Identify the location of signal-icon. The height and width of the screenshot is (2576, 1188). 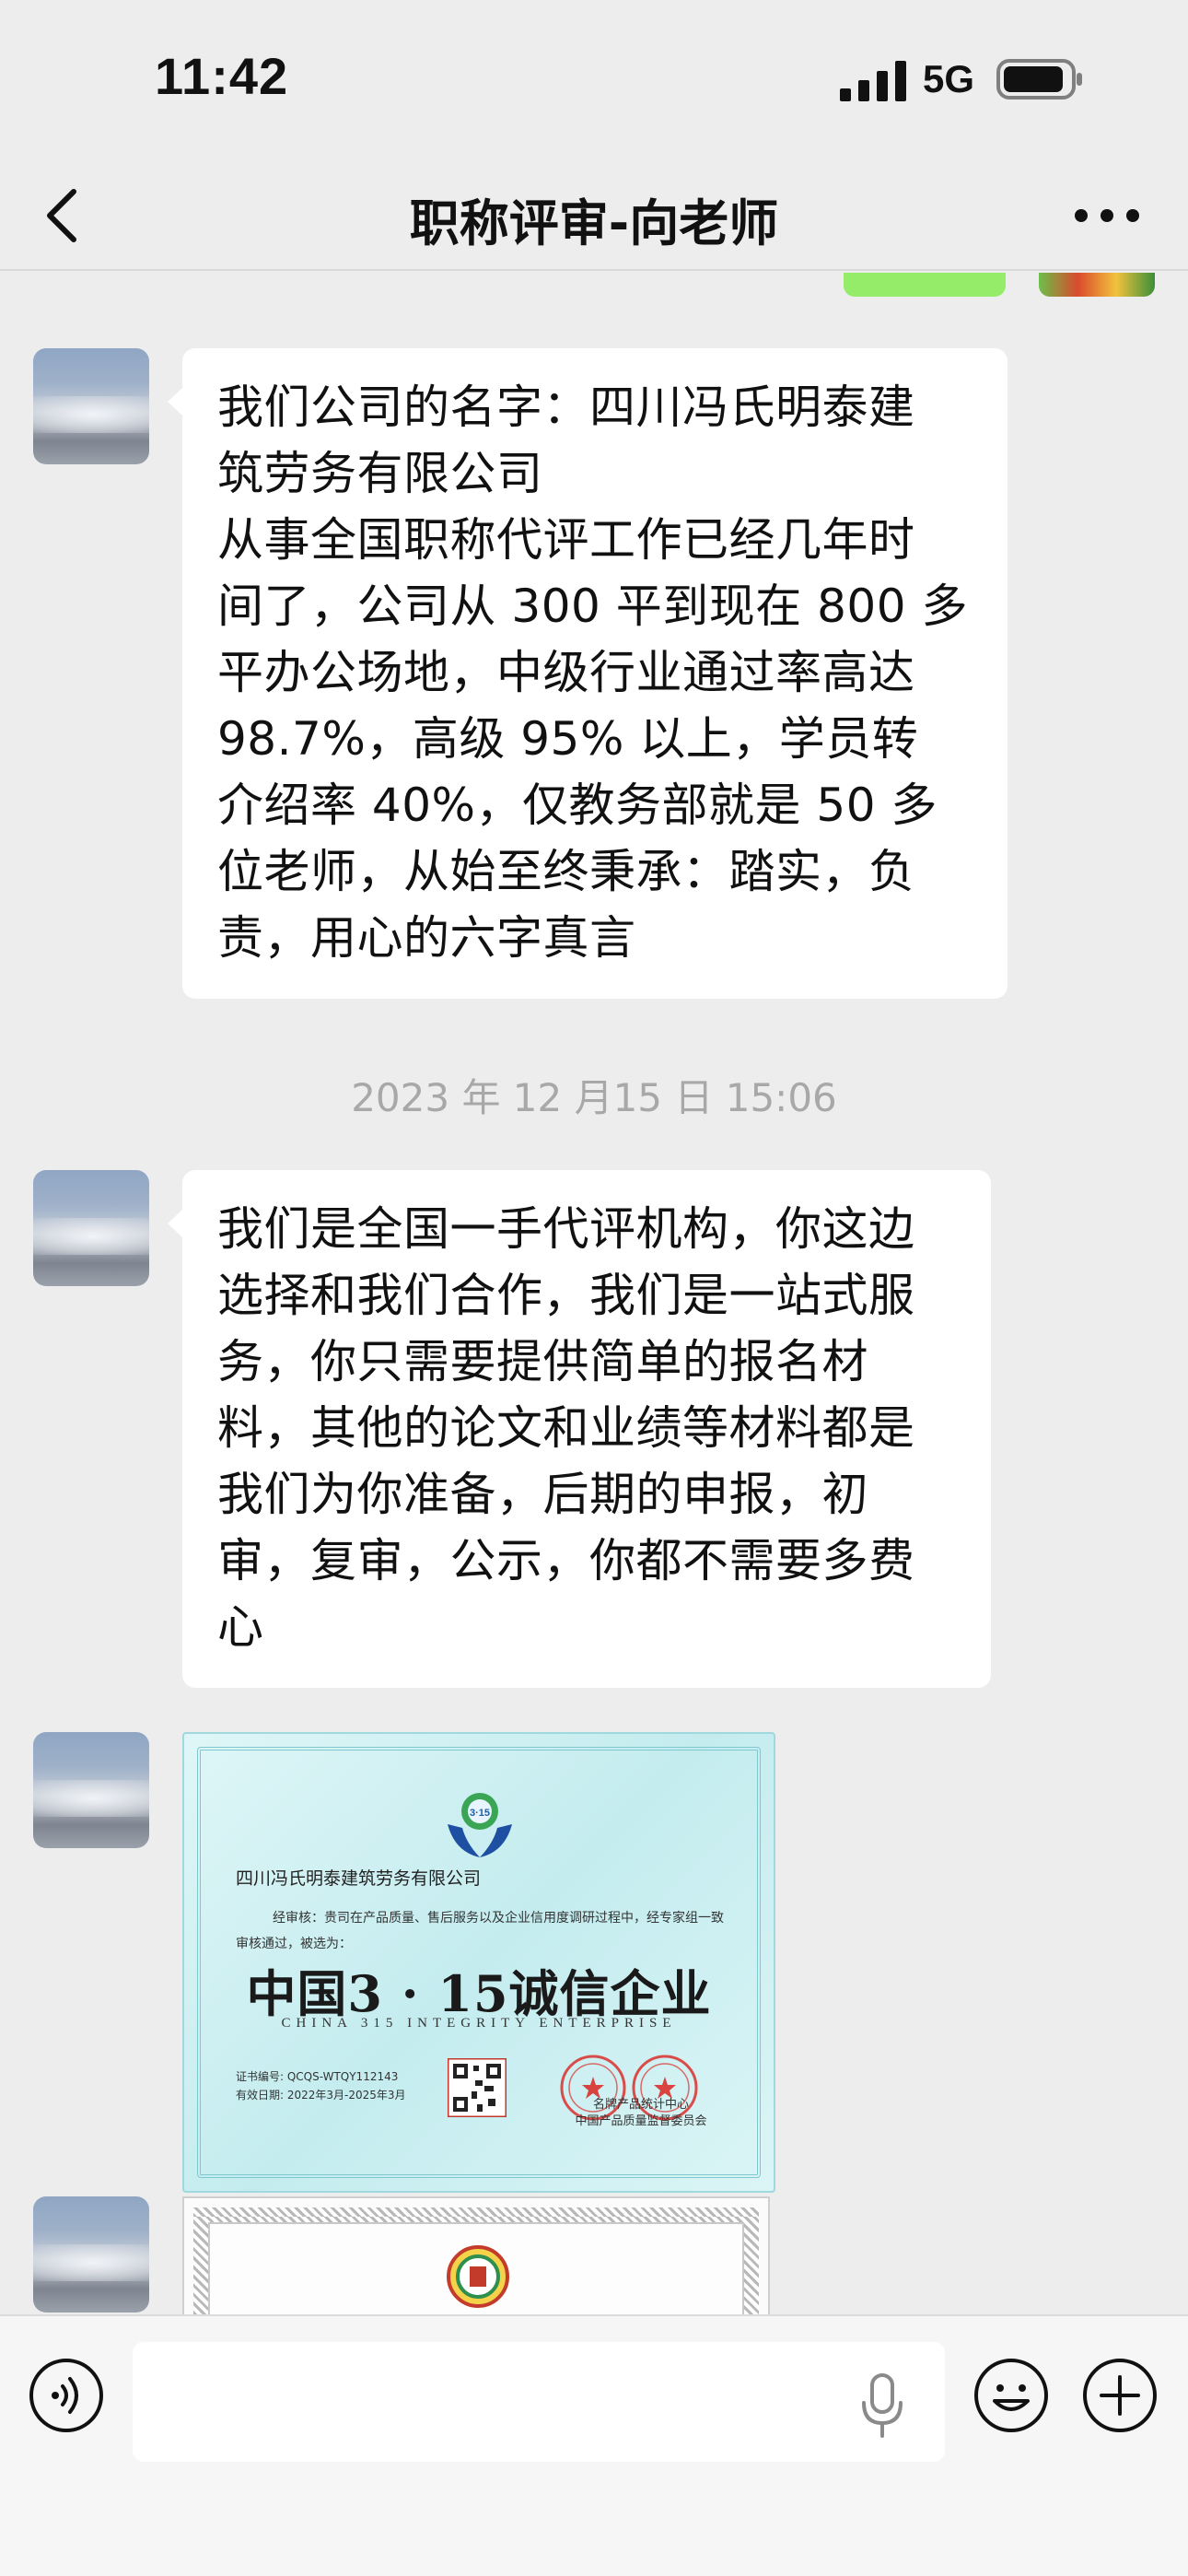
(873, 81).